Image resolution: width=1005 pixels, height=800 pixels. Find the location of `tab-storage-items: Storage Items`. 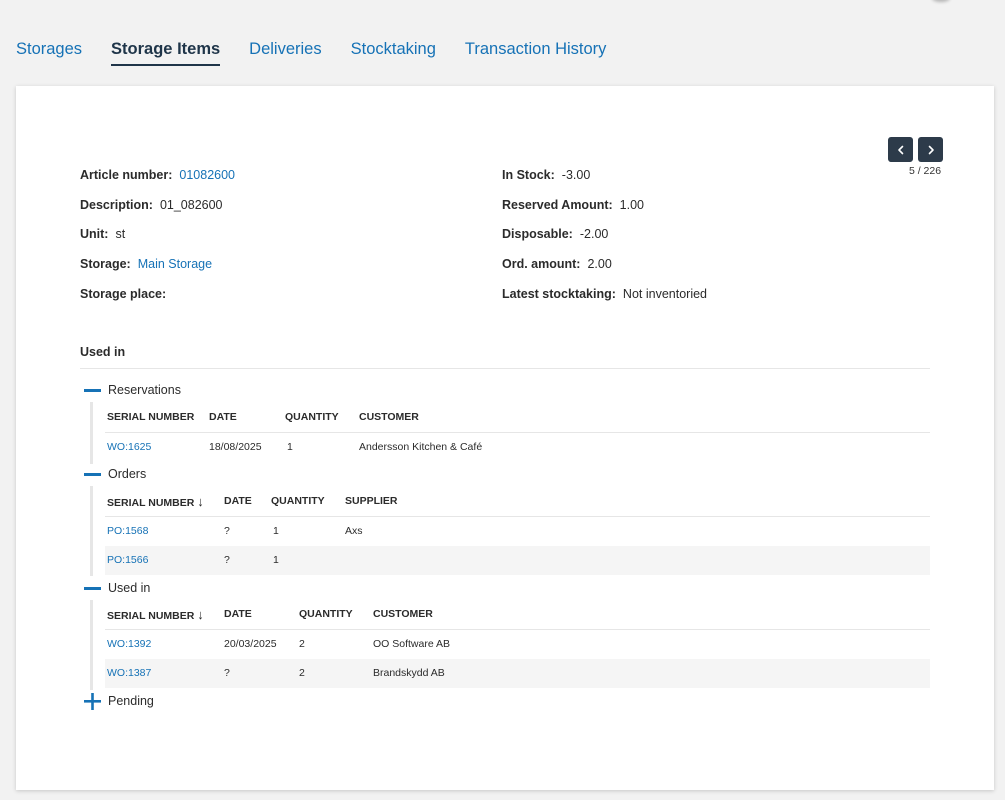

tab-storage-items: Storage Items is located at coordinates (166, 53).